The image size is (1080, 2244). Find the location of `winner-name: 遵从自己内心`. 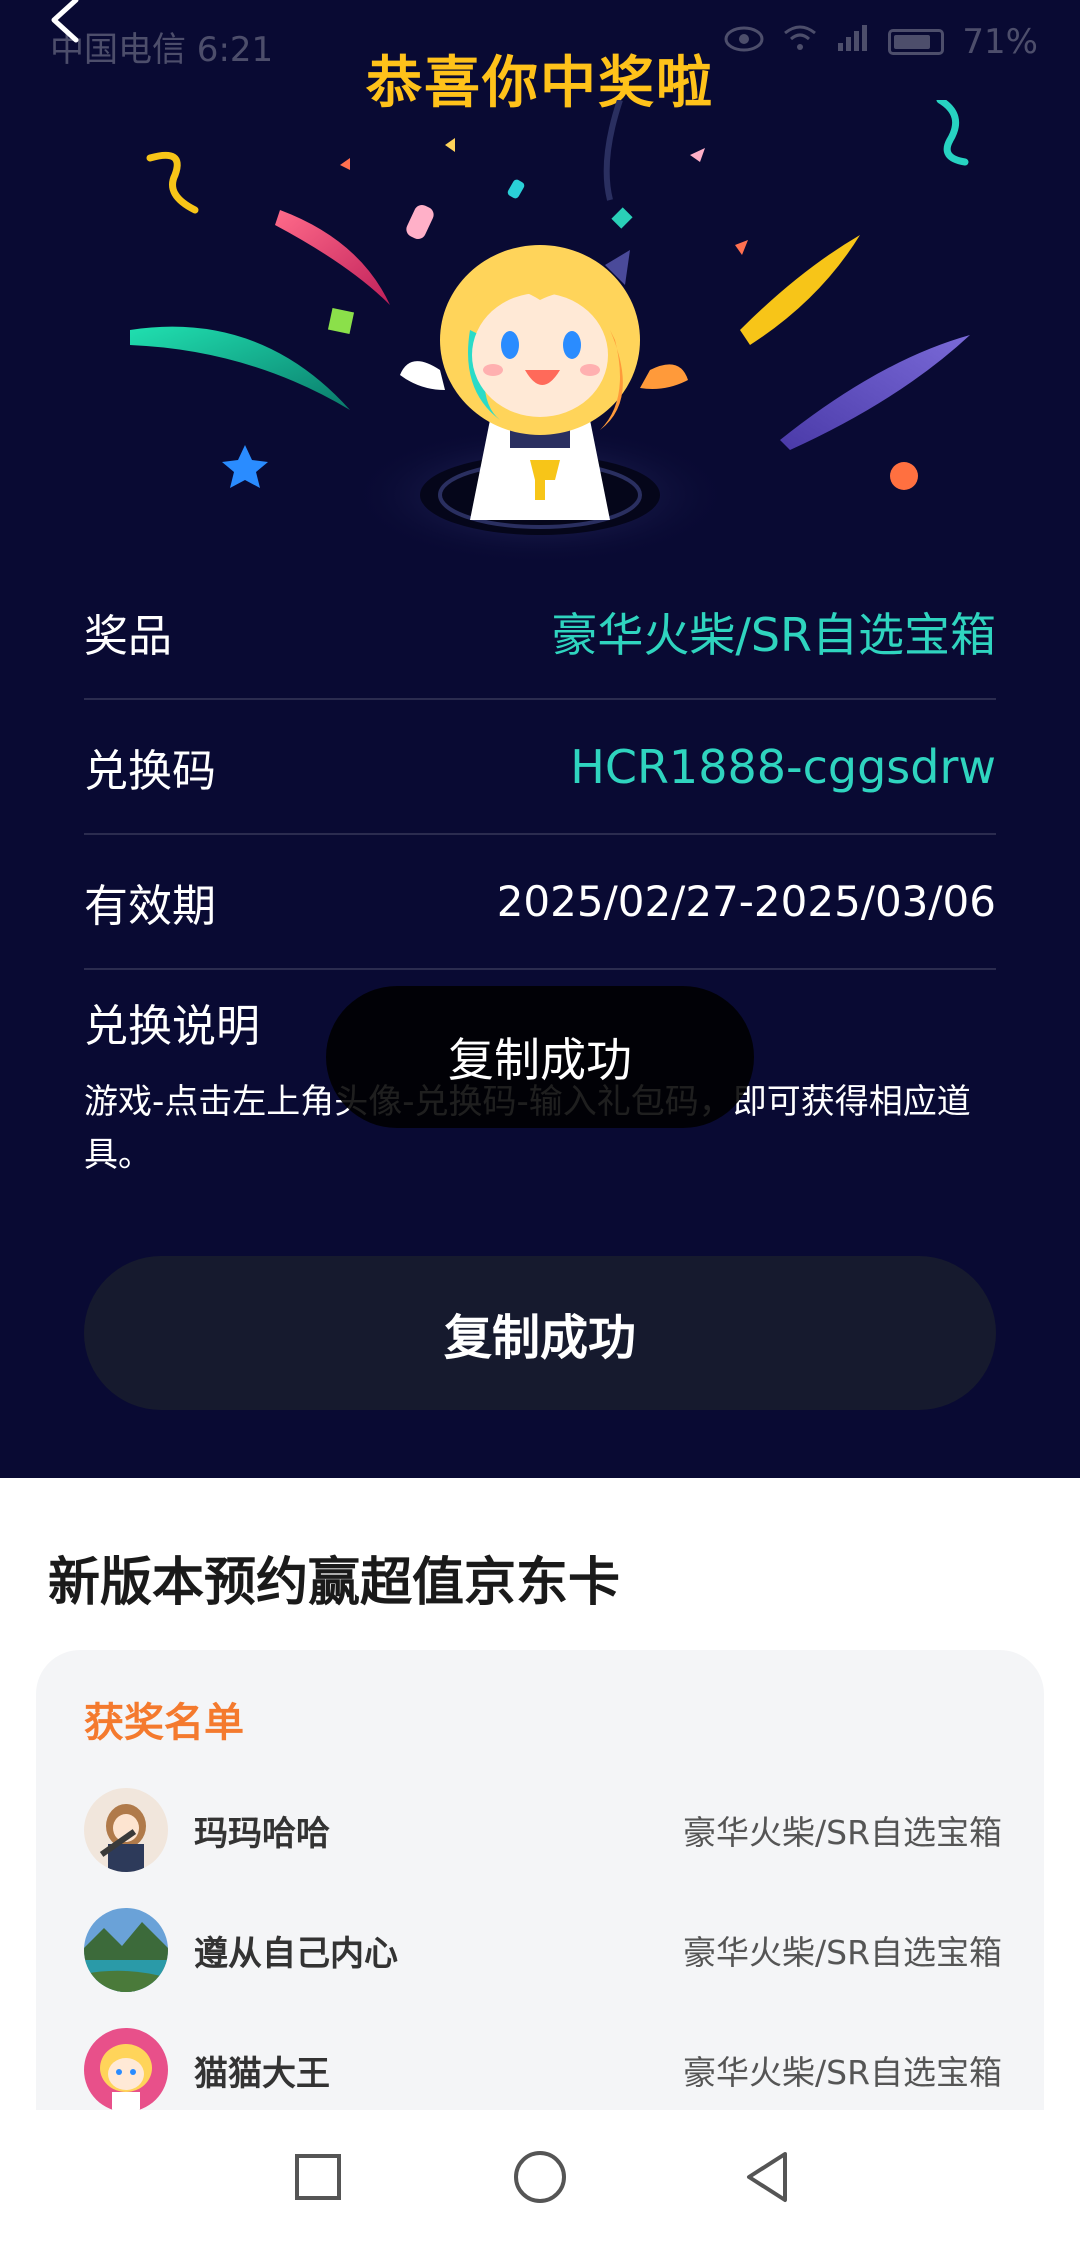

winner-name: 遵从自己内心 is located at coordinates (296, 1953).